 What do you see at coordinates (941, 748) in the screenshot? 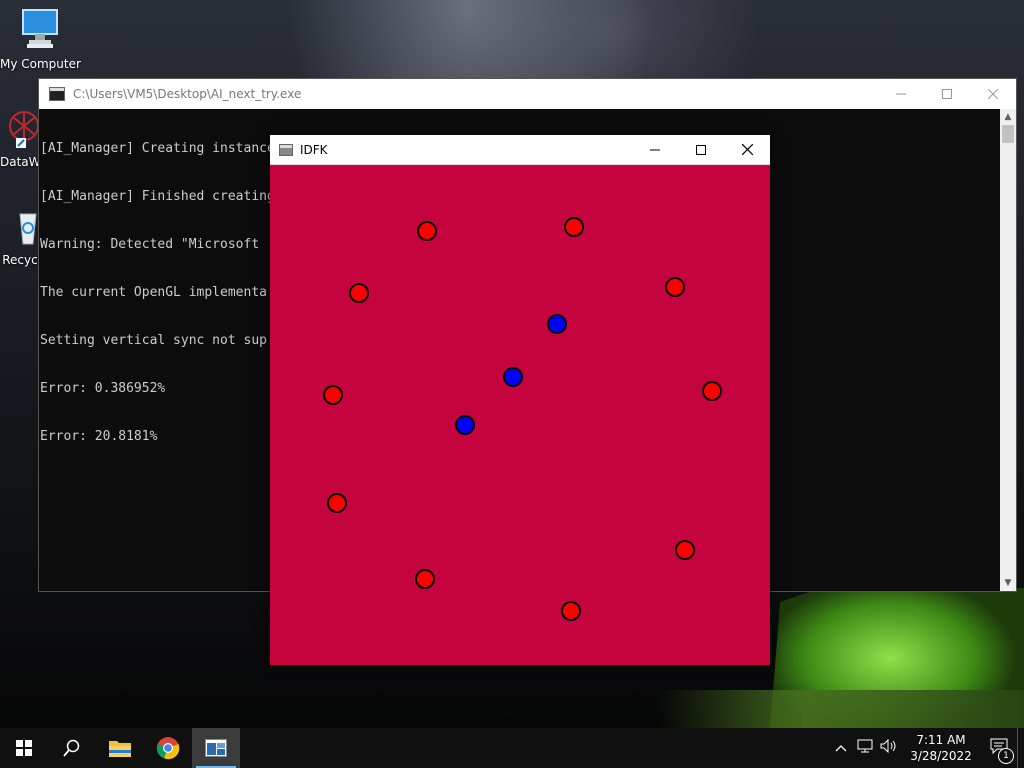
I see `taskbar-clock: 7:11 AM 3/28/2022` at bounding box center [941, 748].